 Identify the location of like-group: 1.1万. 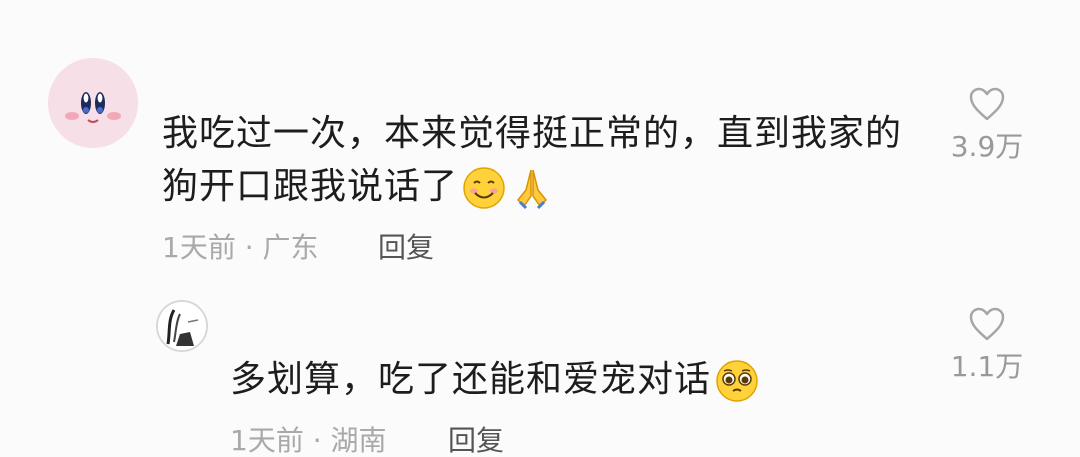
(987, 345).